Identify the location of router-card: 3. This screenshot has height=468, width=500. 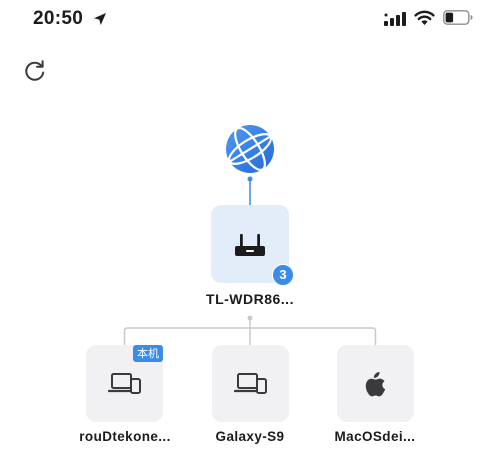
(252, 245).